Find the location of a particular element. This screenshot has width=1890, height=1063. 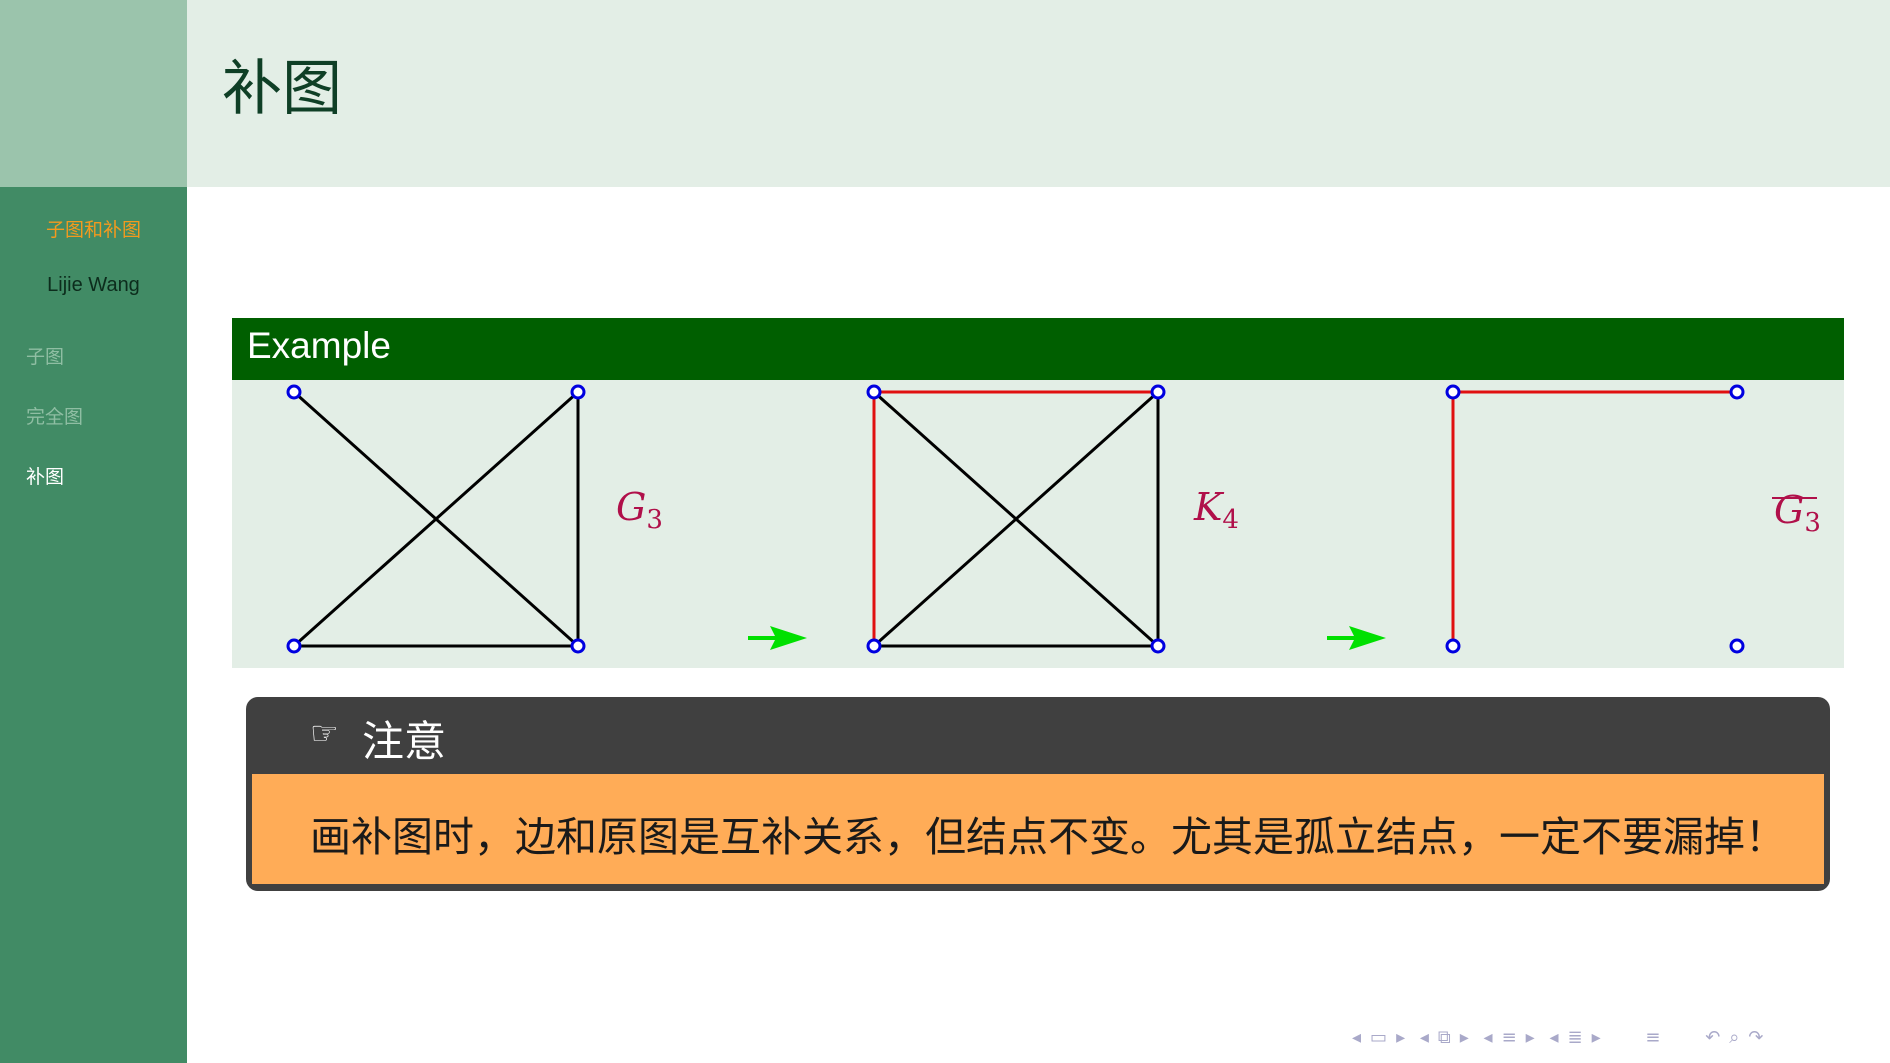

graph-label-k4: K4 is located at coordinates (1216, 510).